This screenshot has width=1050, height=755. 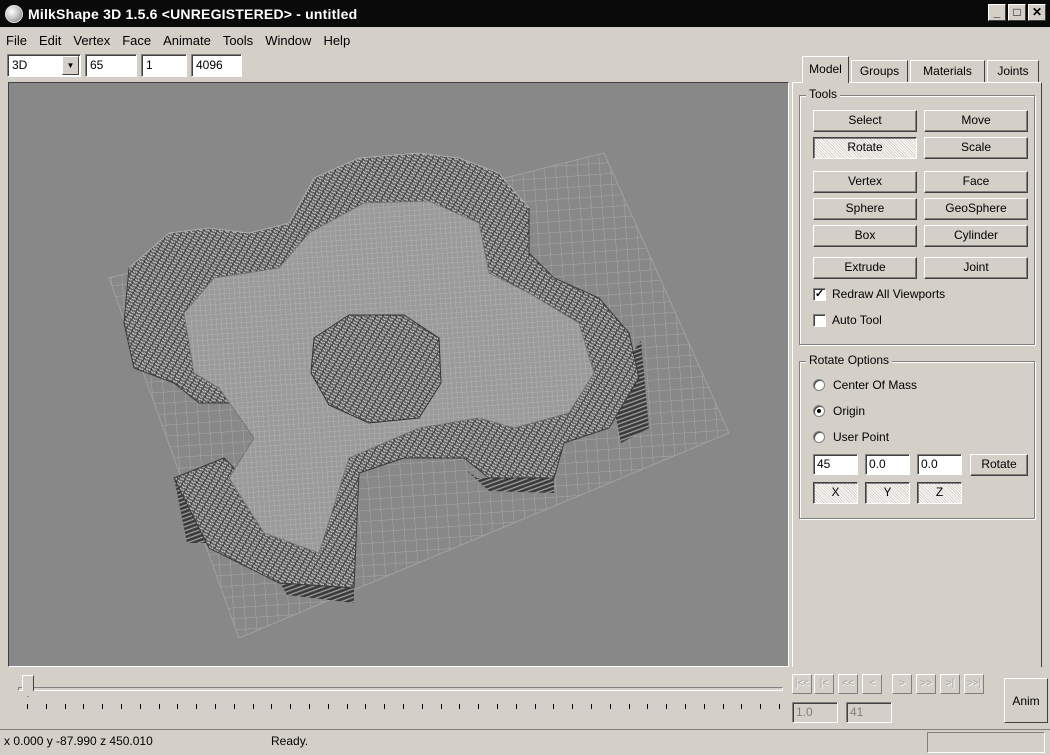 What do you see at coordinates (819, 294) in the screenshot?
I see `checkmark-icon: ✓` at bounding box center [819, 294].